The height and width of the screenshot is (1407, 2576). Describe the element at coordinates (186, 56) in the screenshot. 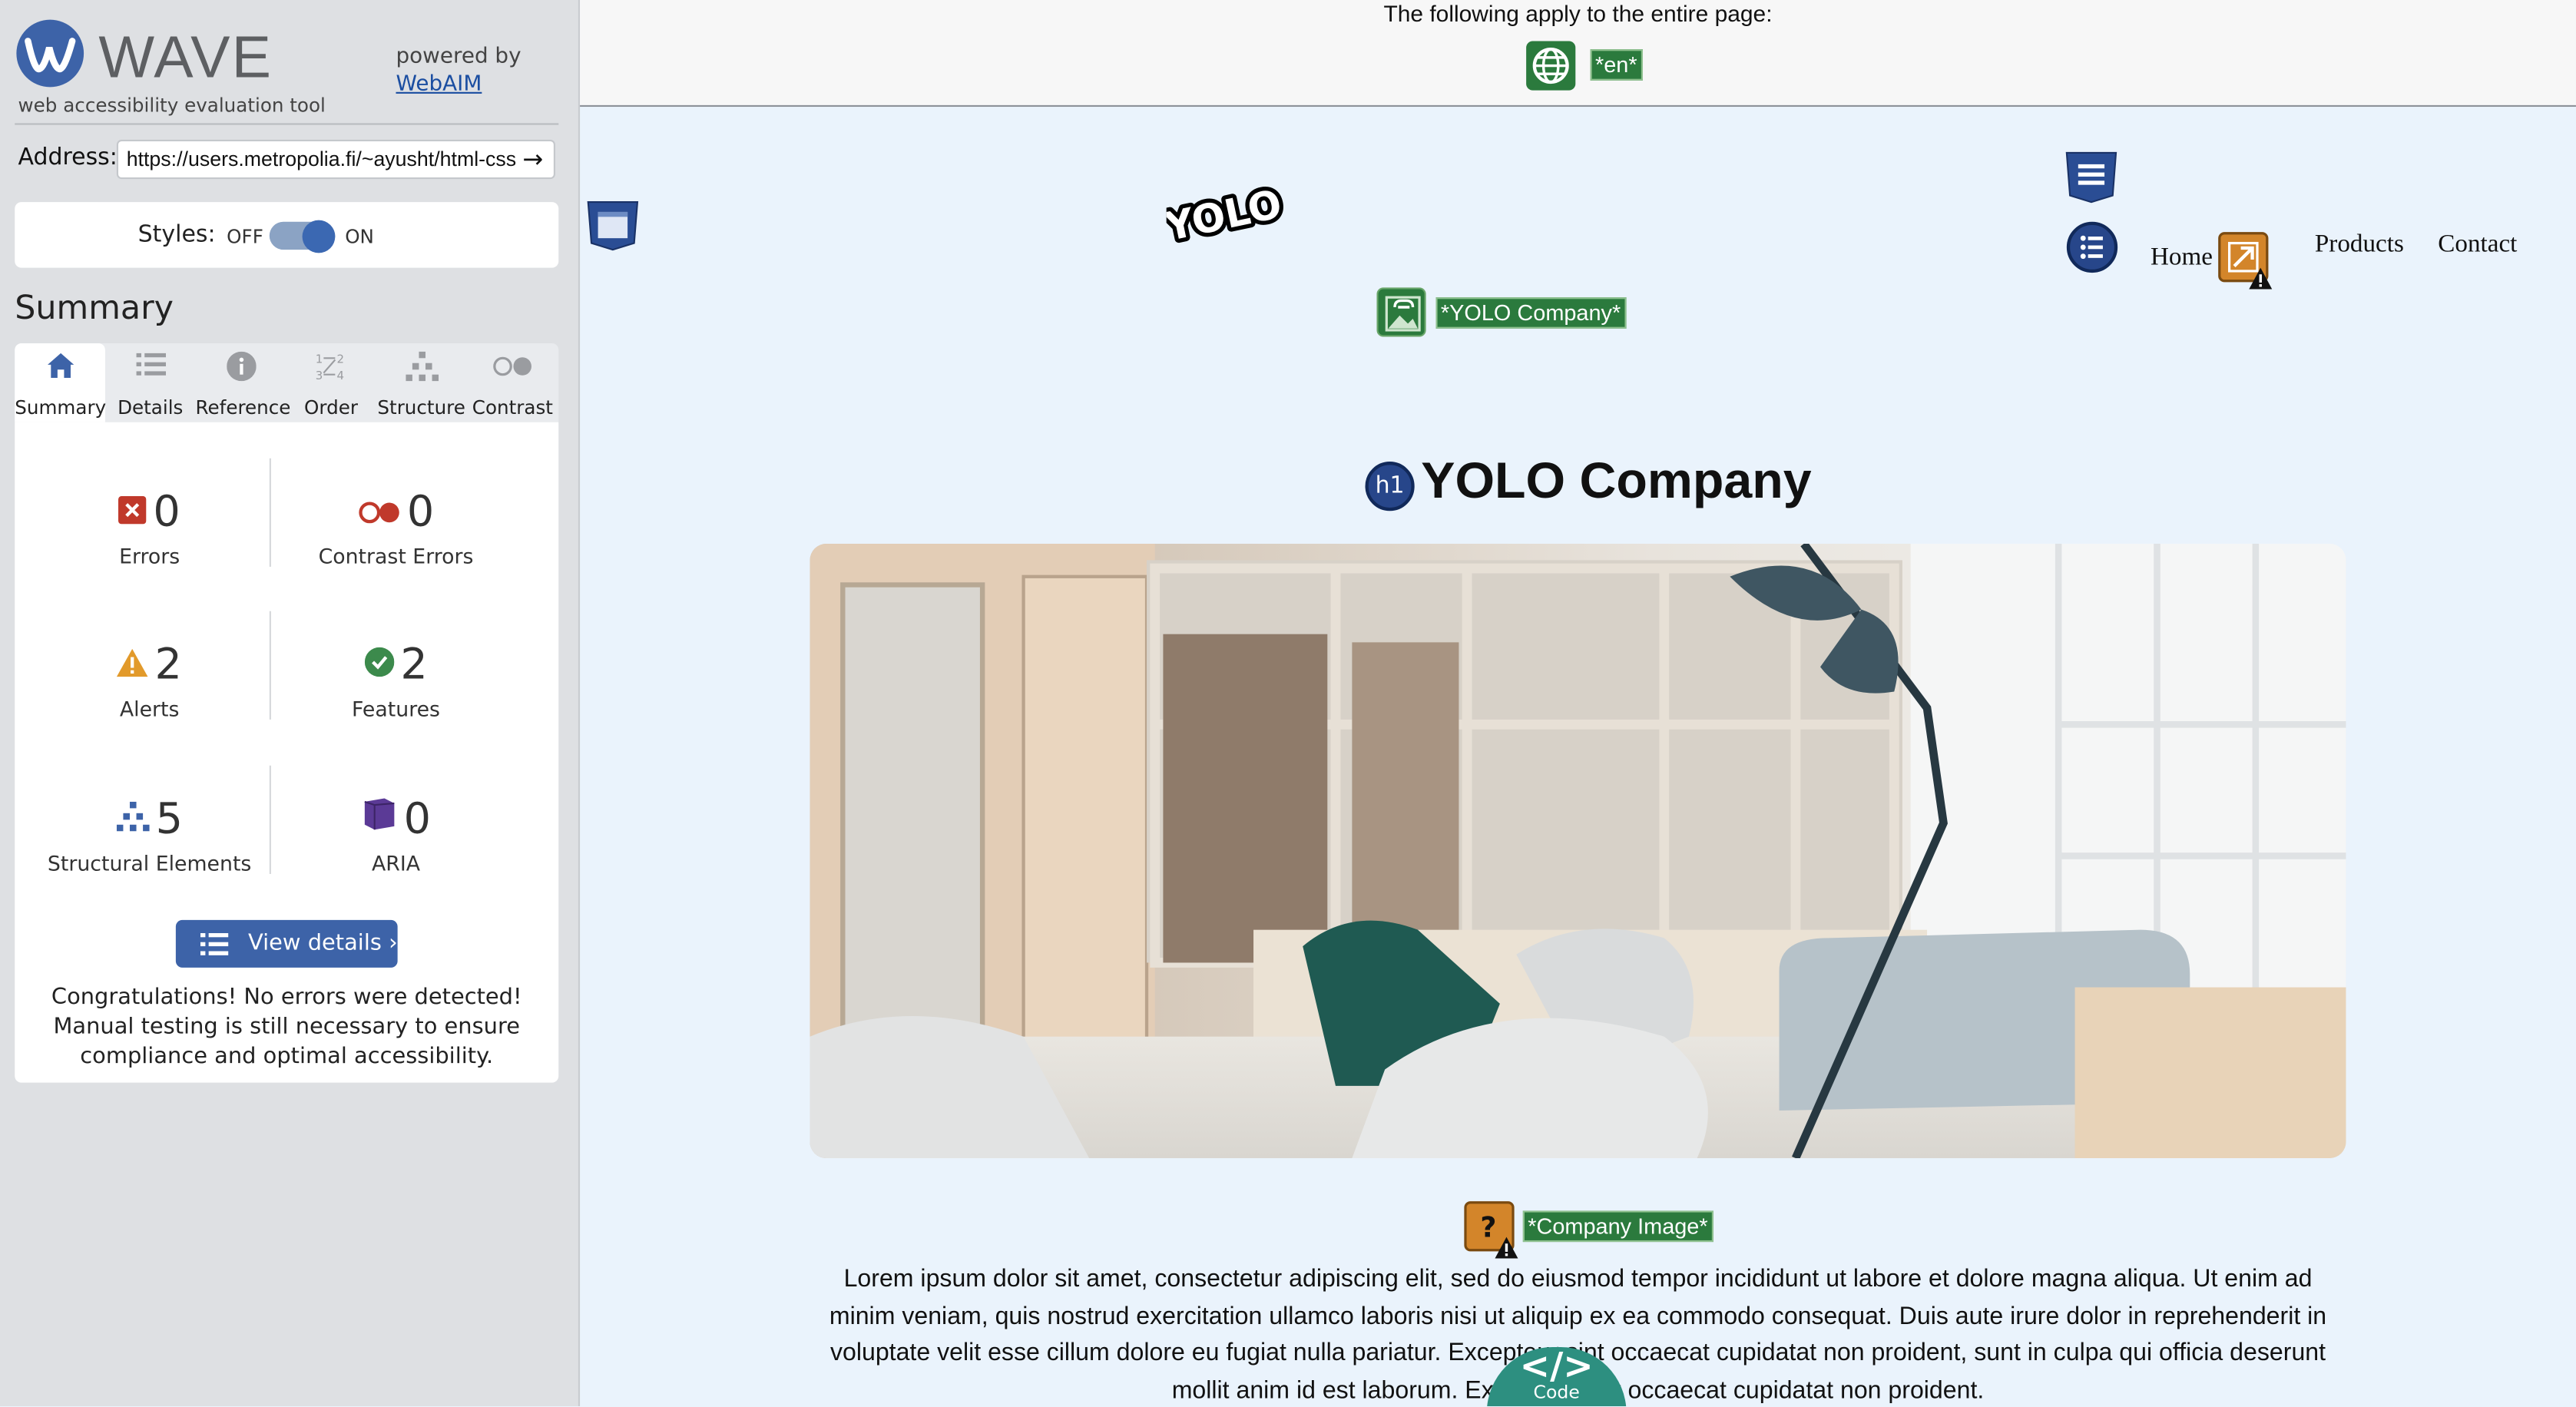

I see `wave-brand: WAVE` at that location.